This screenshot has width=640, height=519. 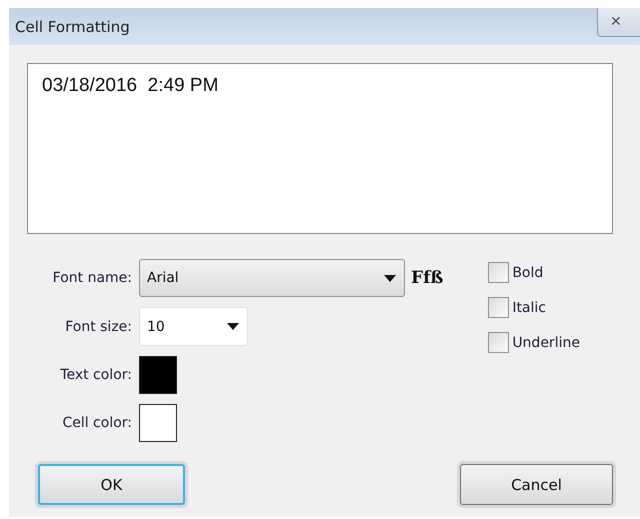 What do you see at coordinates (111, 484) in the screenshot?
I see `ok-button: OK` at bounding box center [111, 484].